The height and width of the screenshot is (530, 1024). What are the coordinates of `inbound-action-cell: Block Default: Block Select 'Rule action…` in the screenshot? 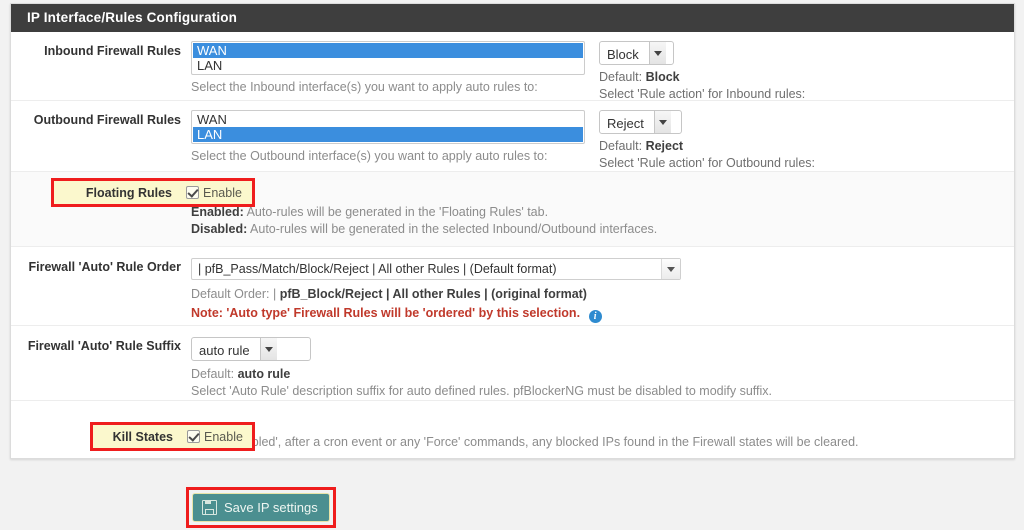 It's located at (806, 66).